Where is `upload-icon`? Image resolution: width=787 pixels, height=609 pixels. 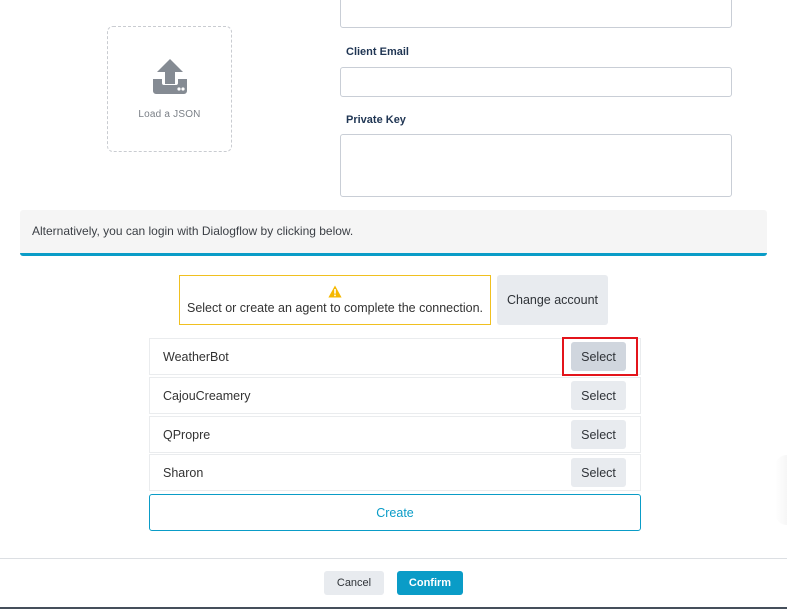
upload-icon is located at coordinates (169, 76).